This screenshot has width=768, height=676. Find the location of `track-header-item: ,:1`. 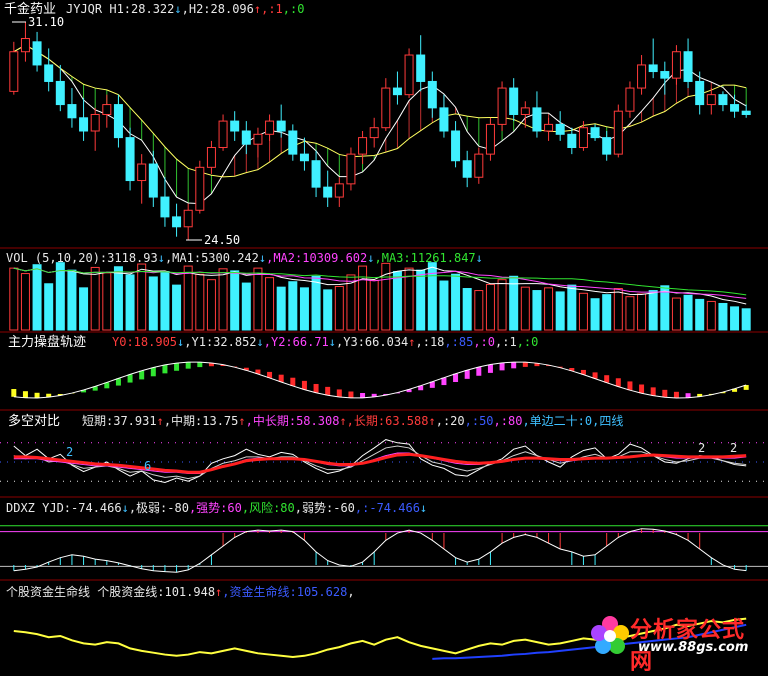

track-header-item: ,:1 is located at coordinates (506, 342).